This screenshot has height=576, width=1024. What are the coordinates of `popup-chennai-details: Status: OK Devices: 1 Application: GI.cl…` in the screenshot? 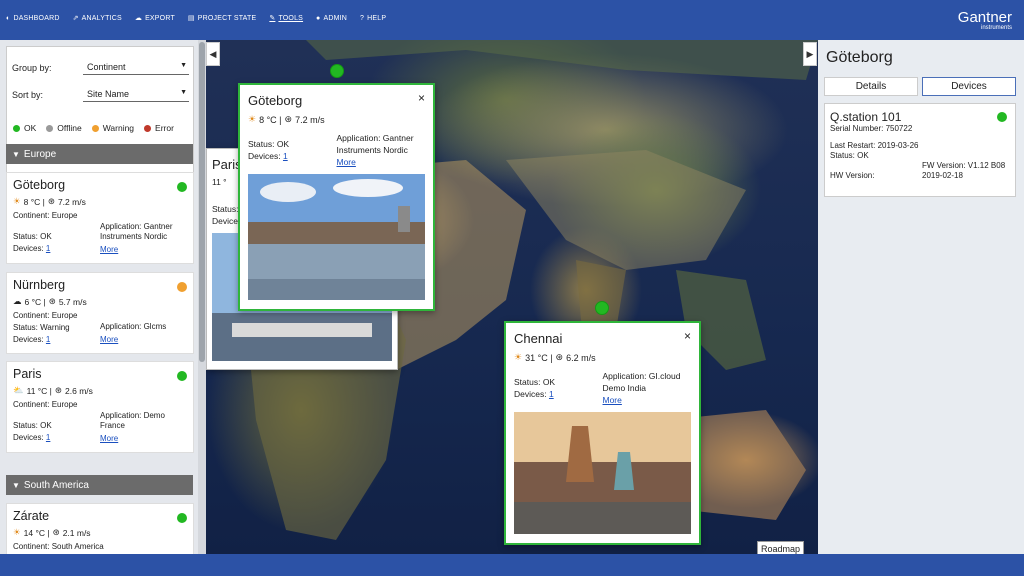 It's located at (602, 388).